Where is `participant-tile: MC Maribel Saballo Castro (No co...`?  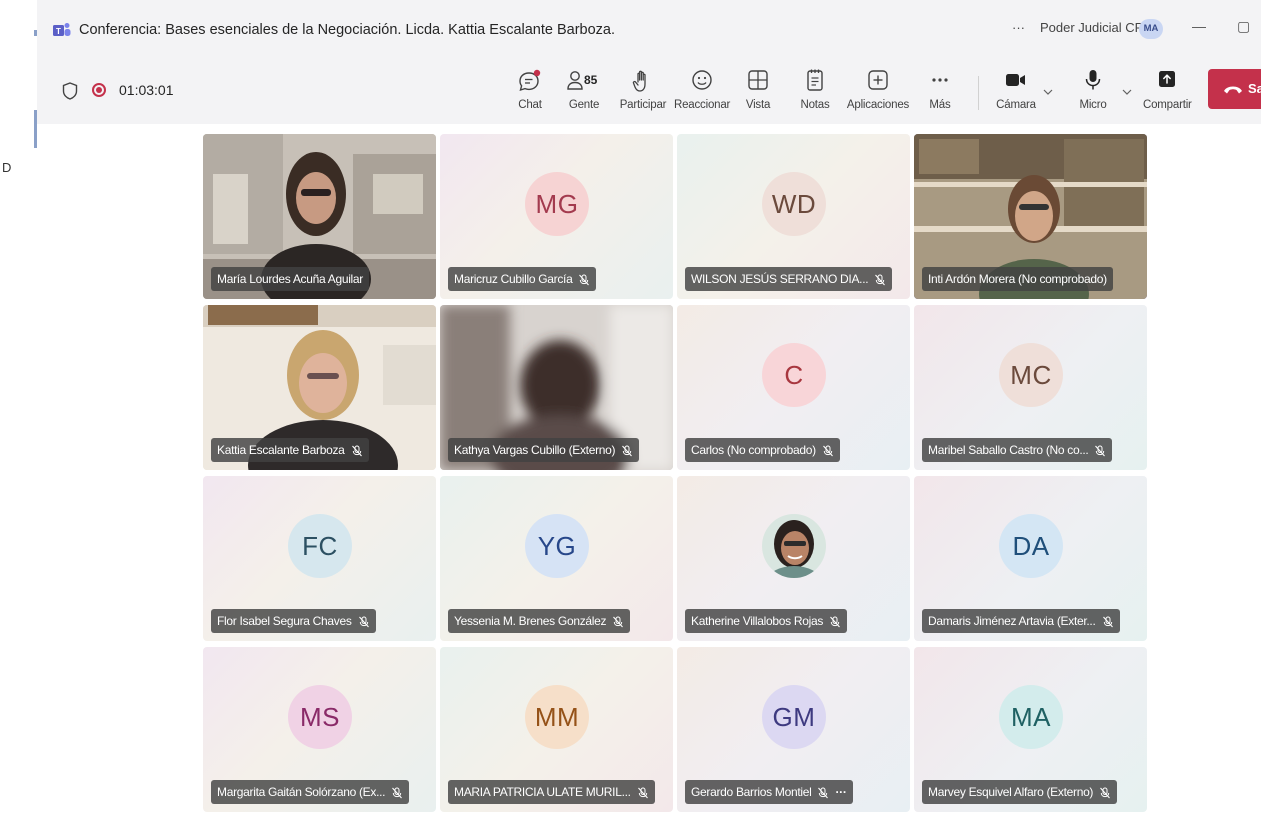 participant-tile: MC Maribel Saballo Castro (No co... is located at coordinates (1030, 387).